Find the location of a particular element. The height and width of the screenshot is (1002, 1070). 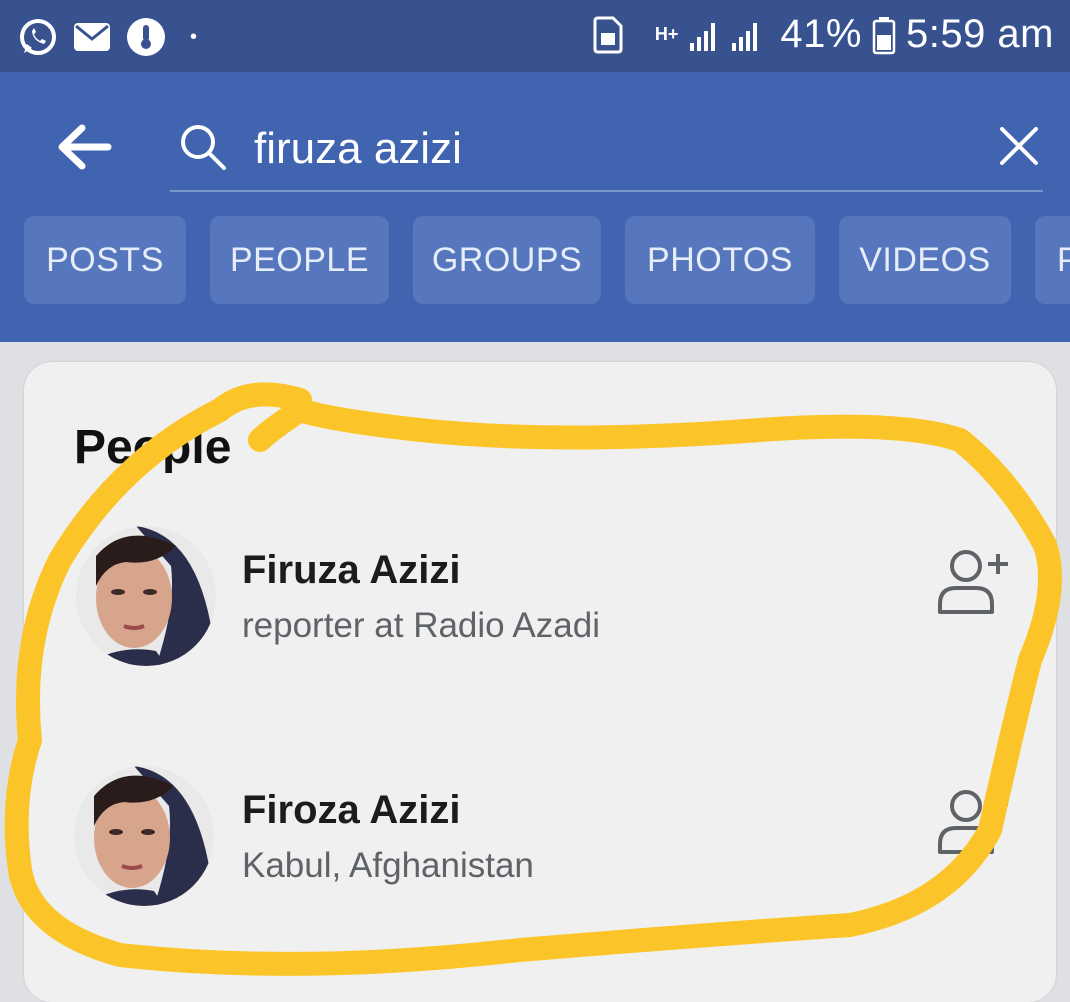

clock: 5:59 am is located at coordinates (979, 34).